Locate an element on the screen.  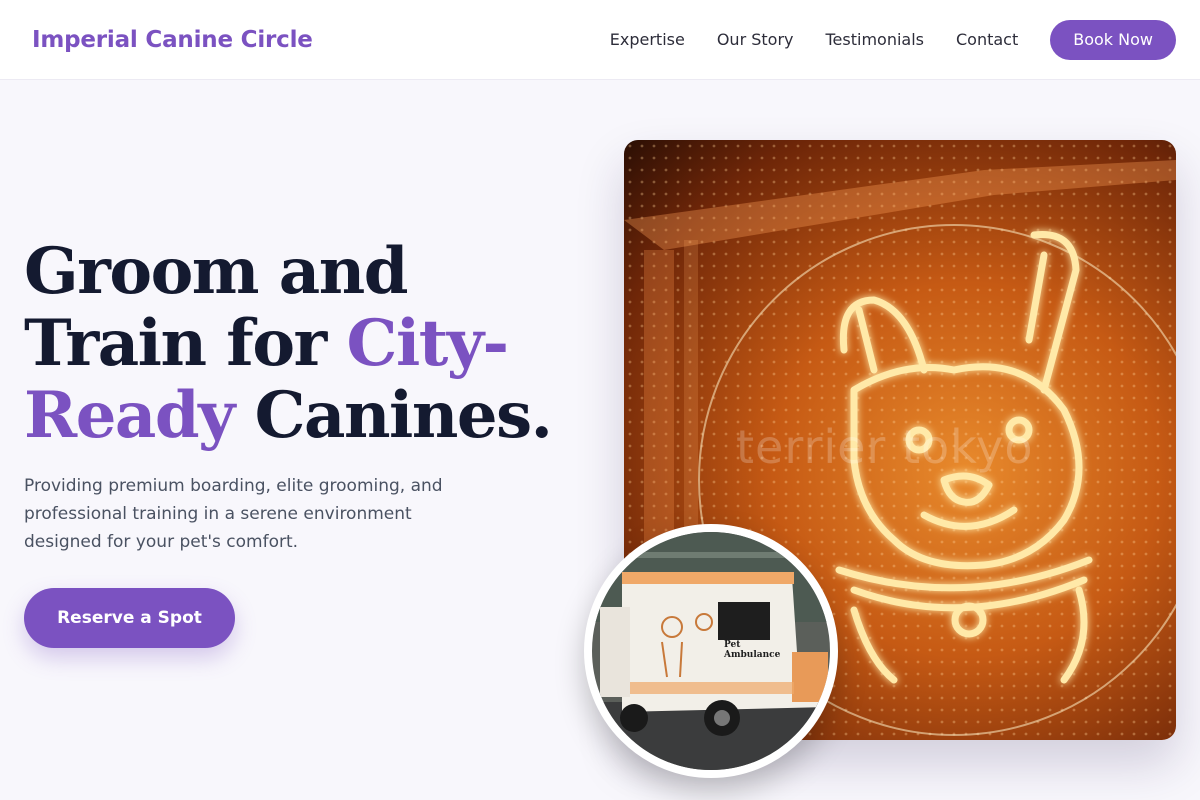
reserve-spot-button: Reserve a Spot is located at coordinates (129, 618).